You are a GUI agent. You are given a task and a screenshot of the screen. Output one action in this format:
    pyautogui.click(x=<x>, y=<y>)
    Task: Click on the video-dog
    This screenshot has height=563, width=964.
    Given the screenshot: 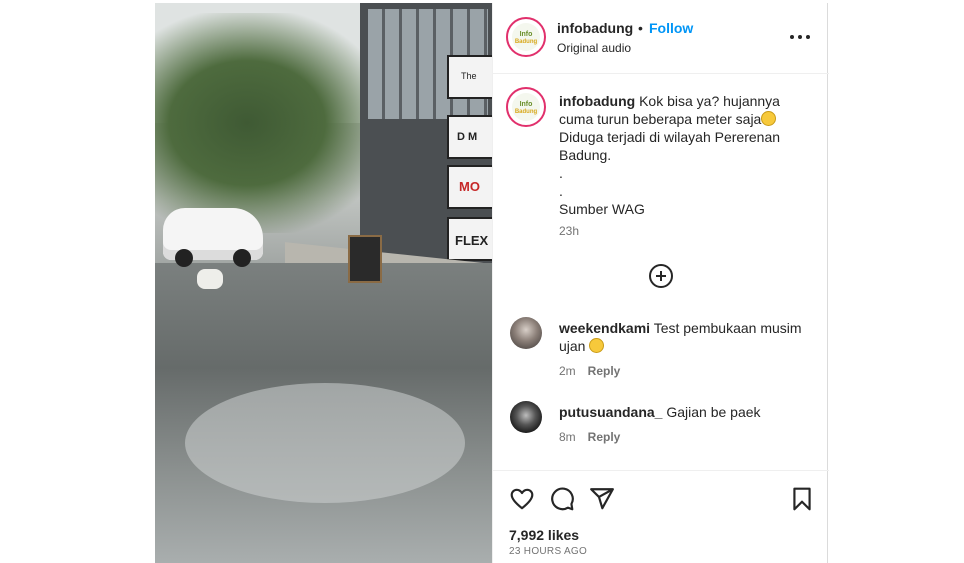 What is the action you would take?
    pyautogui.click(x=210, y=279)
    